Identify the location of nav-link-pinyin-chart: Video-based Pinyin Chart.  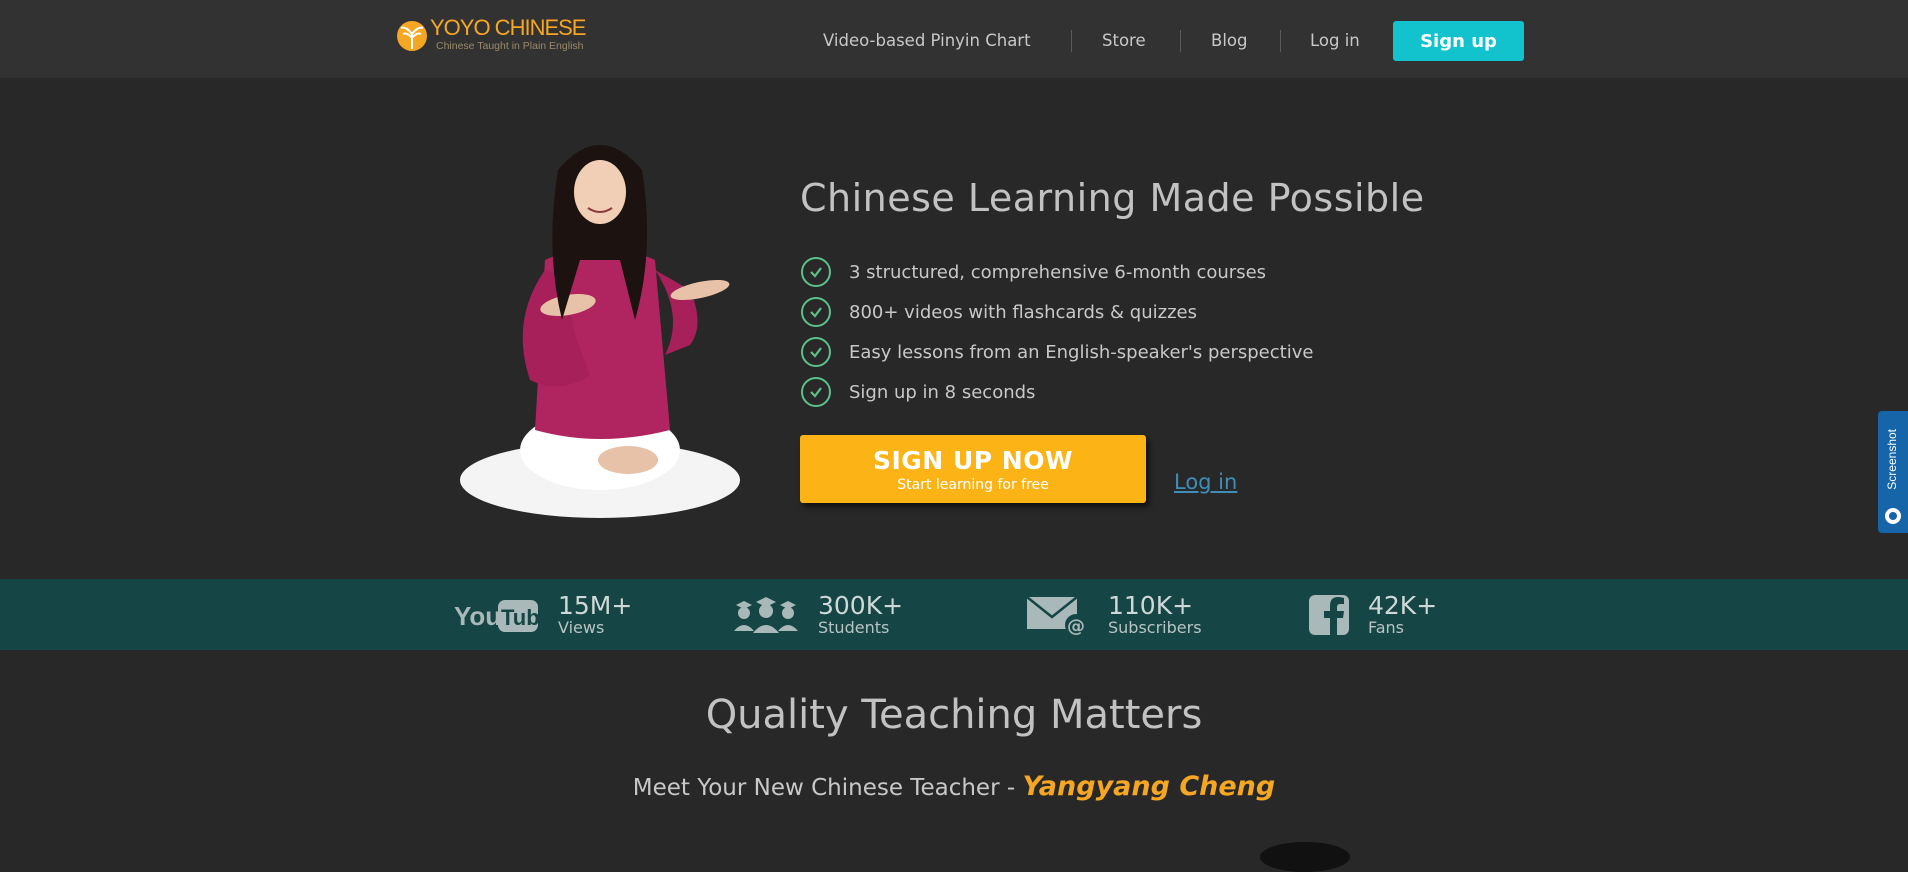
(927, 40).